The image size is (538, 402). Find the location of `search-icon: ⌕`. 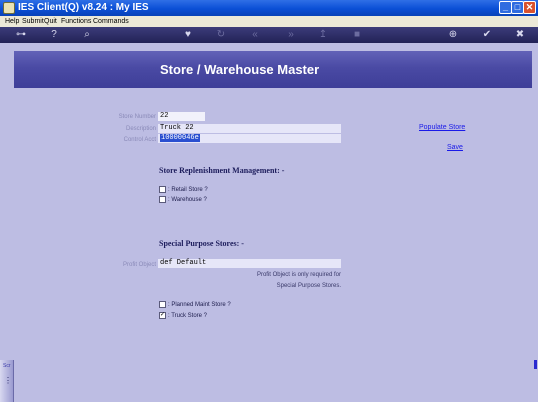

search-icon: ⌕ is located at coordinates (87, 35).